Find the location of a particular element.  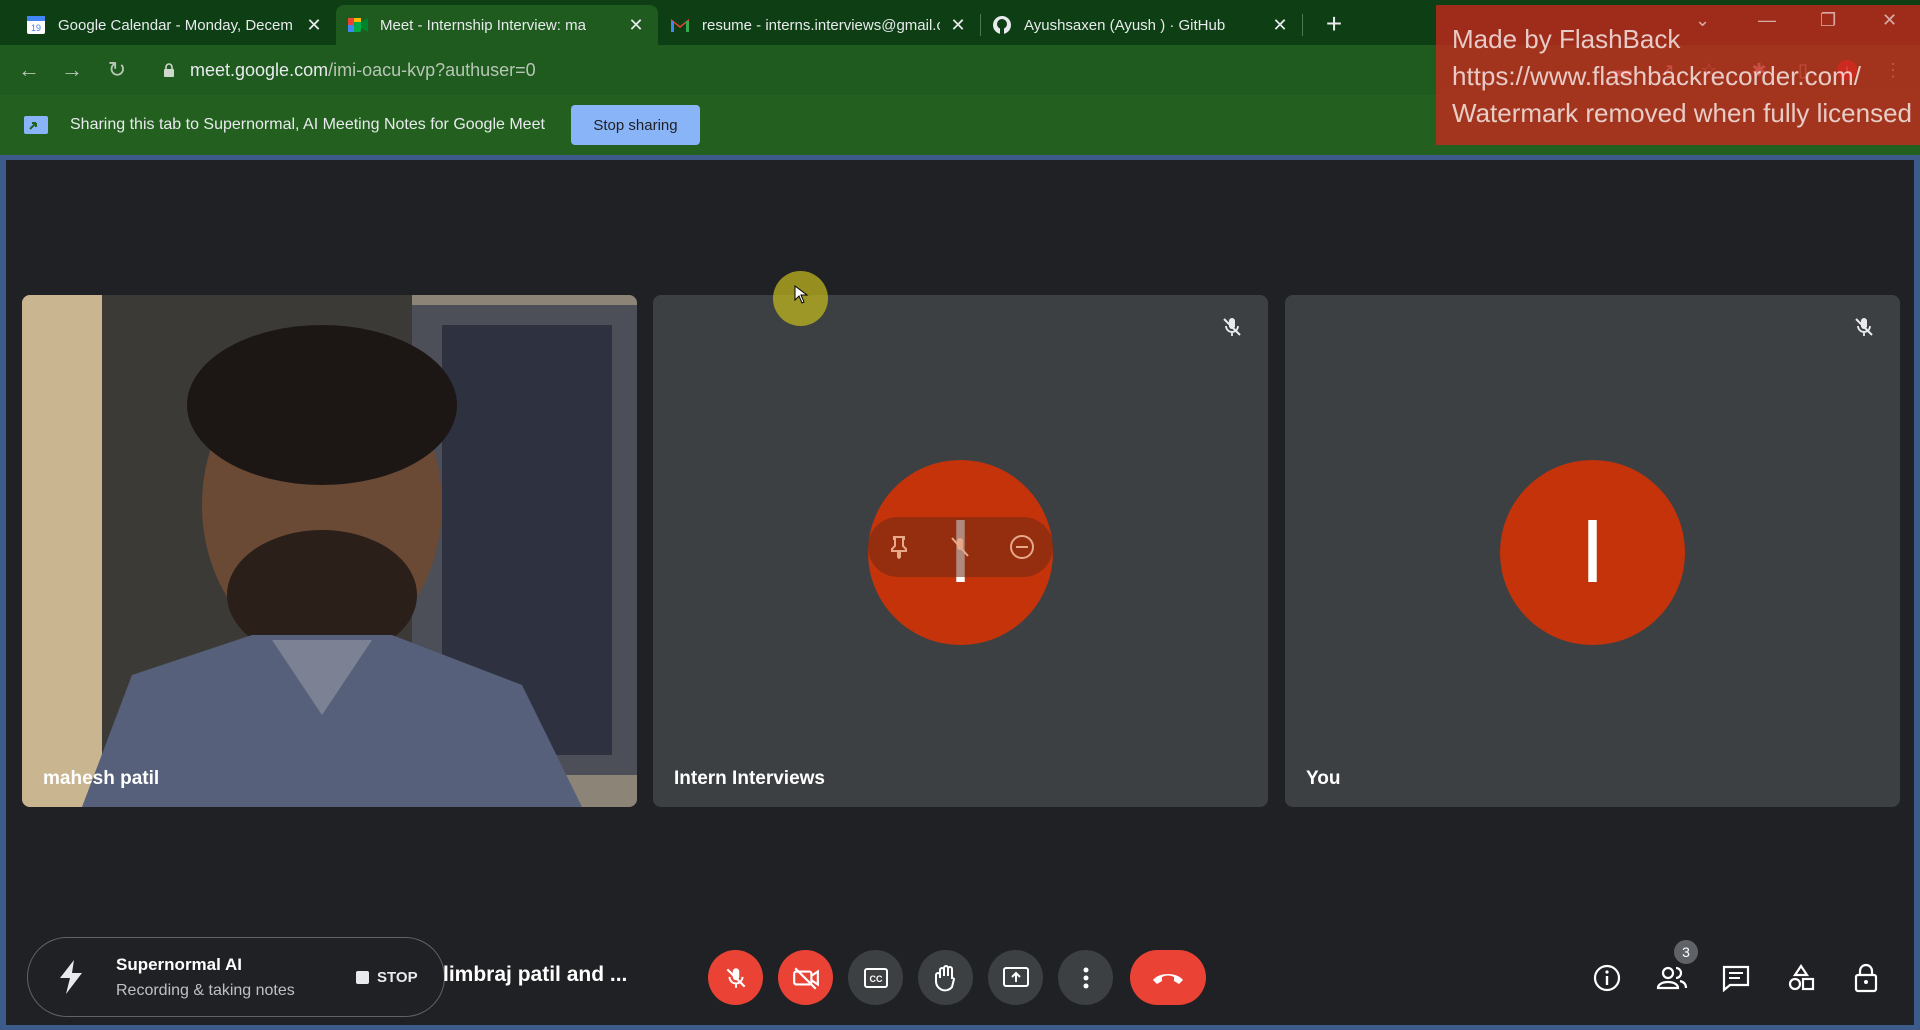

lock-icon is located at coordinates (169, 70).